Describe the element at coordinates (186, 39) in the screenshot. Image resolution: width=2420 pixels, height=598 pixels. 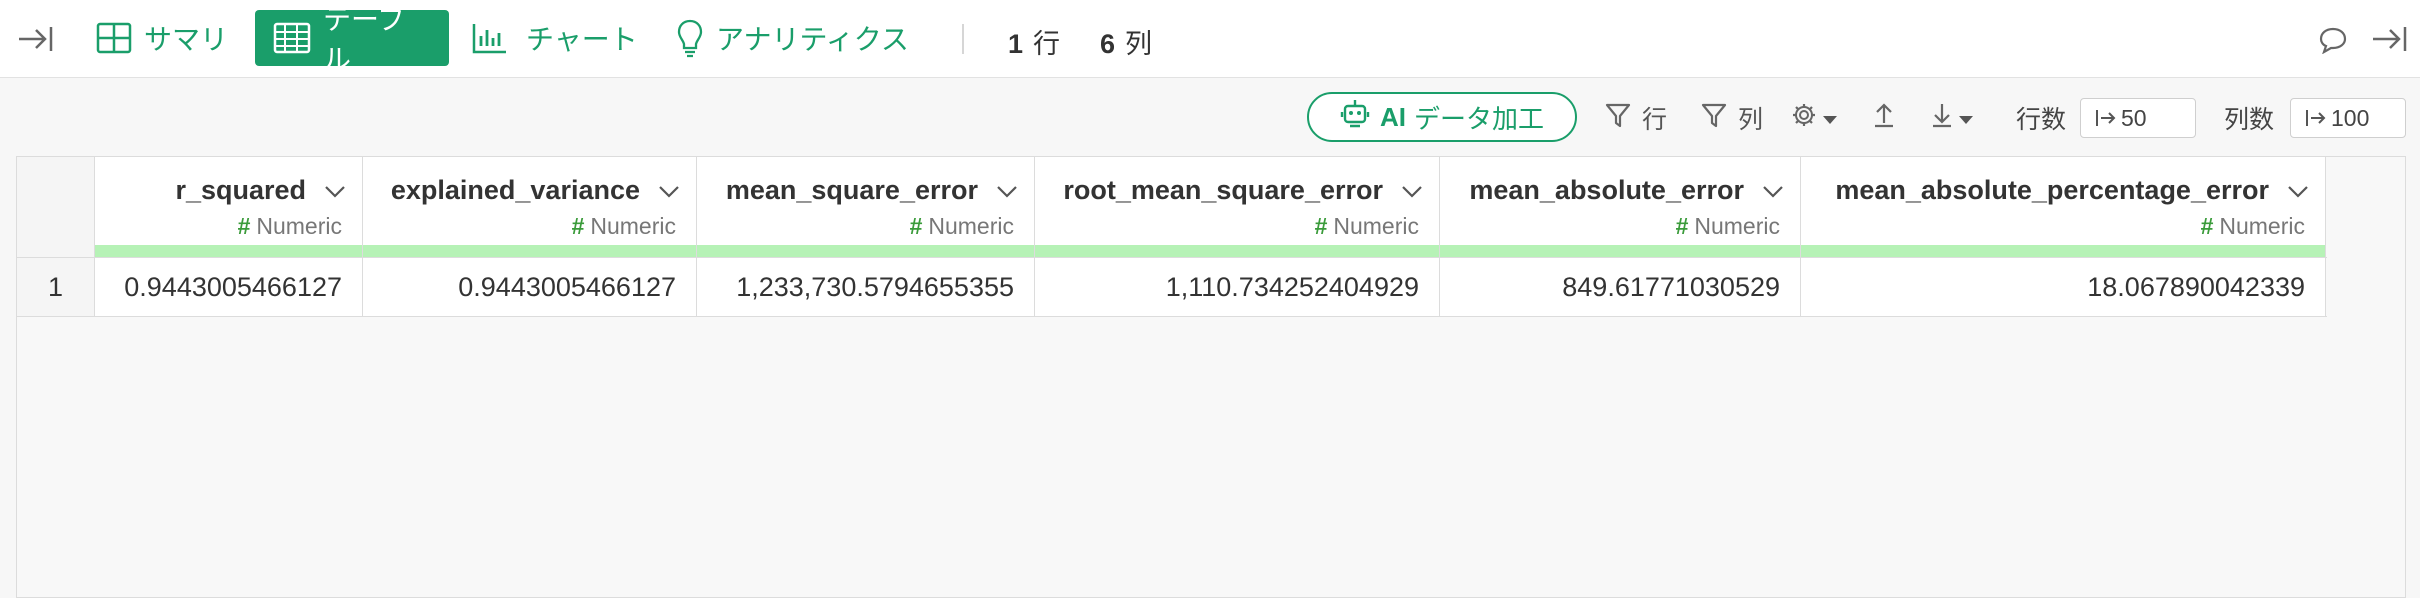
I see `tab-summary-label: サマリ` at that location.